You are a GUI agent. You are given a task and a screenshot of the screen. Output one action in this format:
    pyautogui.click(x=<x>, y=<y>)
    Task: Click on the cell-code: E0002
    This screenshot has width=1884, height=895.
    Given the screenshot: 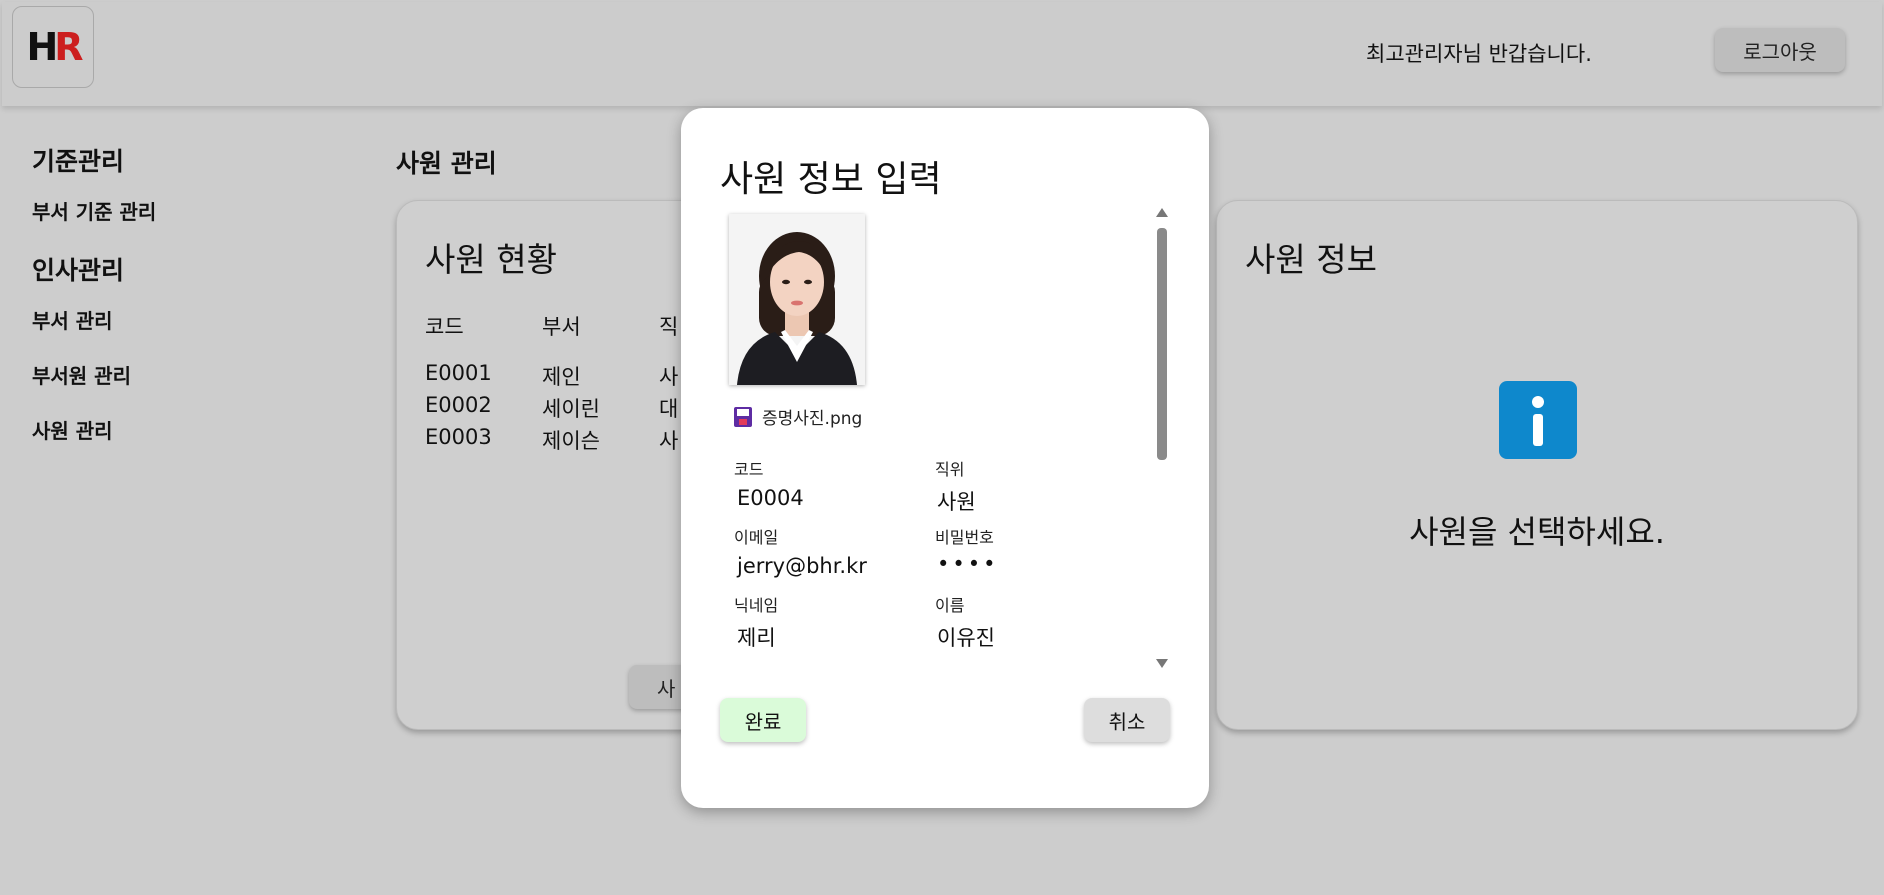 What is the action you would take?
    pyautogui.click(x=458, y=405)
    